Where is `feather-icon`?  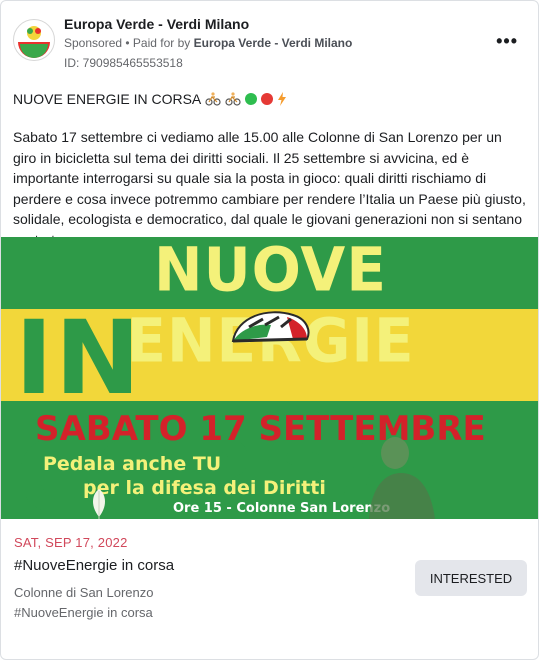 feather-icon is located at coordinates (99, 504).